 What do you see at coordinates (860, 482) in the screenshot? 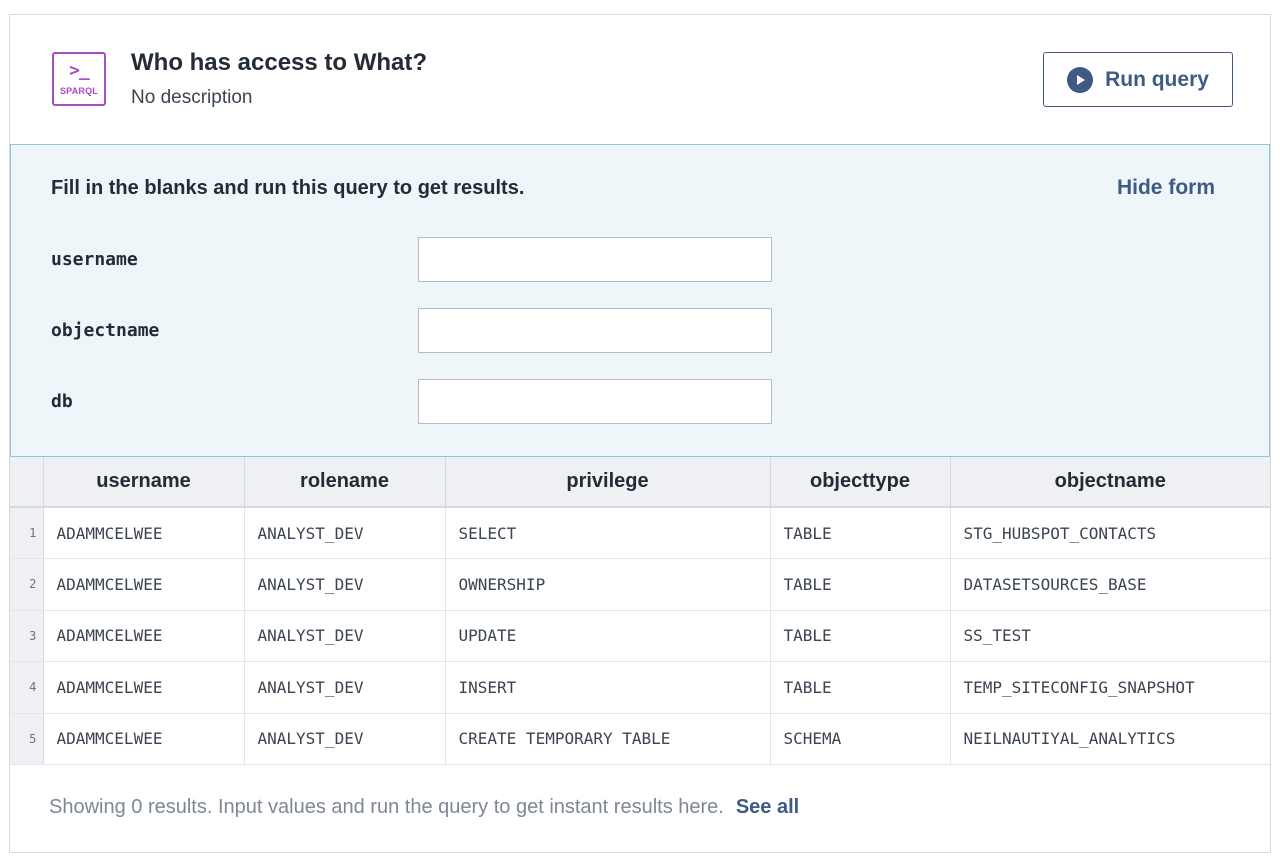
I see `column-header: objecttype` at bounding box center [860, 482].